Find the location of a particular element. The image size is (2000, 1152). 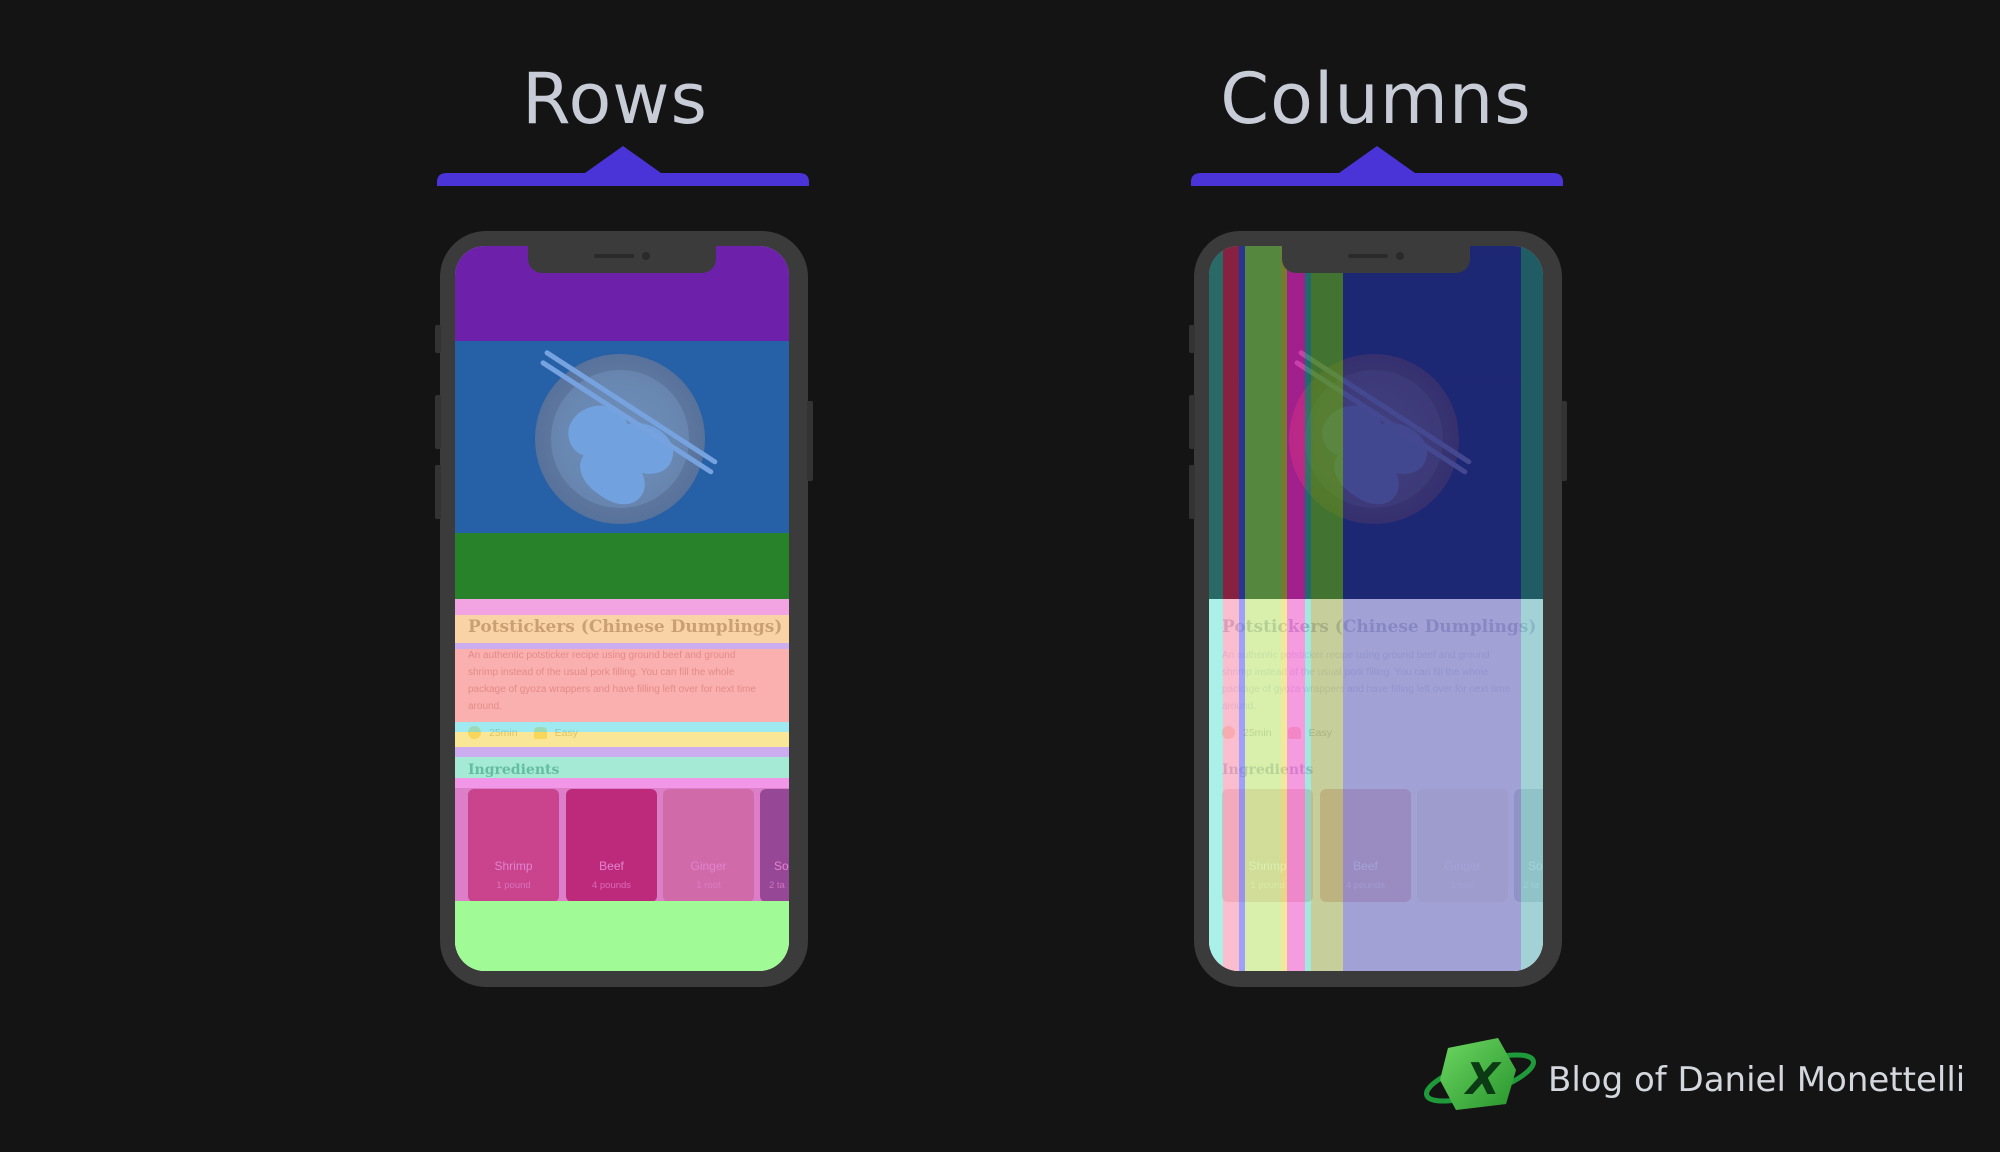

rows-title: Rows is located at coordinates (615, 99).